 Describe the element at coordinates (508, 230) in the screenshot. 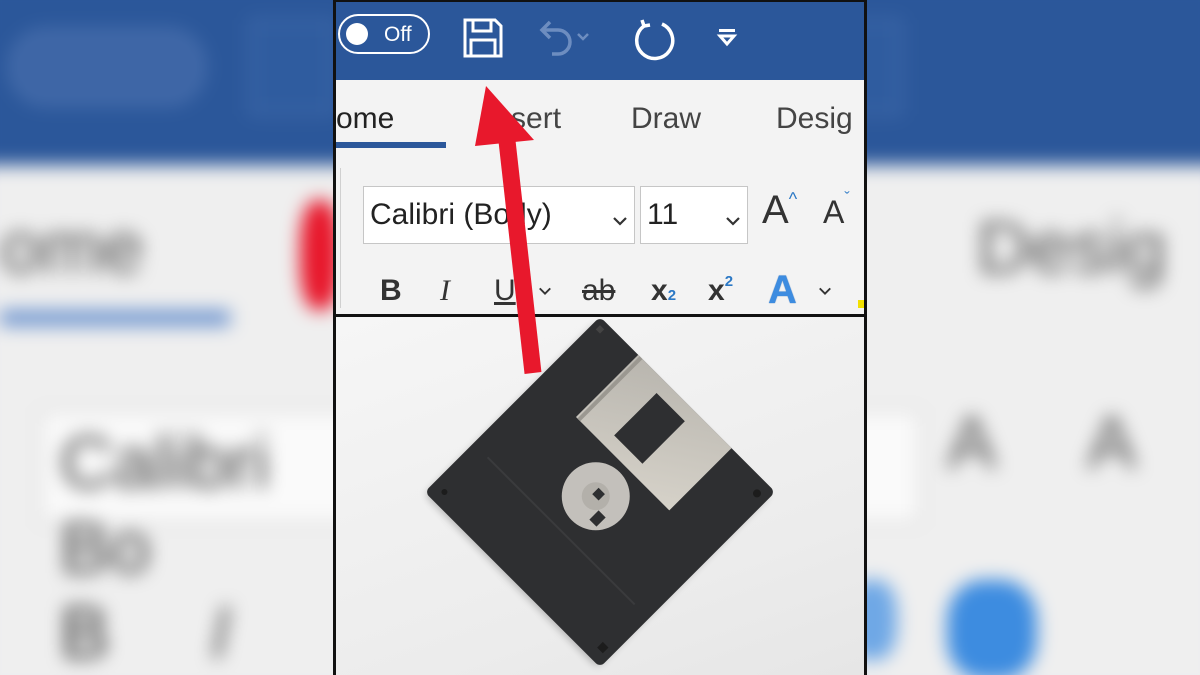

I see `red-arrow-icon` at that location.